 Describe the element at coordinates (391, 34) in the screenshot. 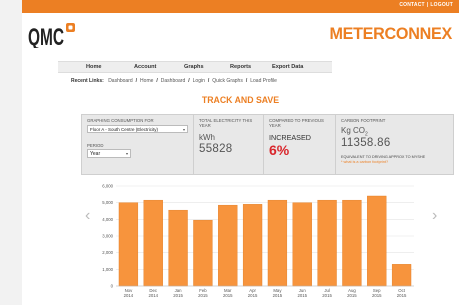

I see `meterconnex-logo: METERCONNEX` at that location.